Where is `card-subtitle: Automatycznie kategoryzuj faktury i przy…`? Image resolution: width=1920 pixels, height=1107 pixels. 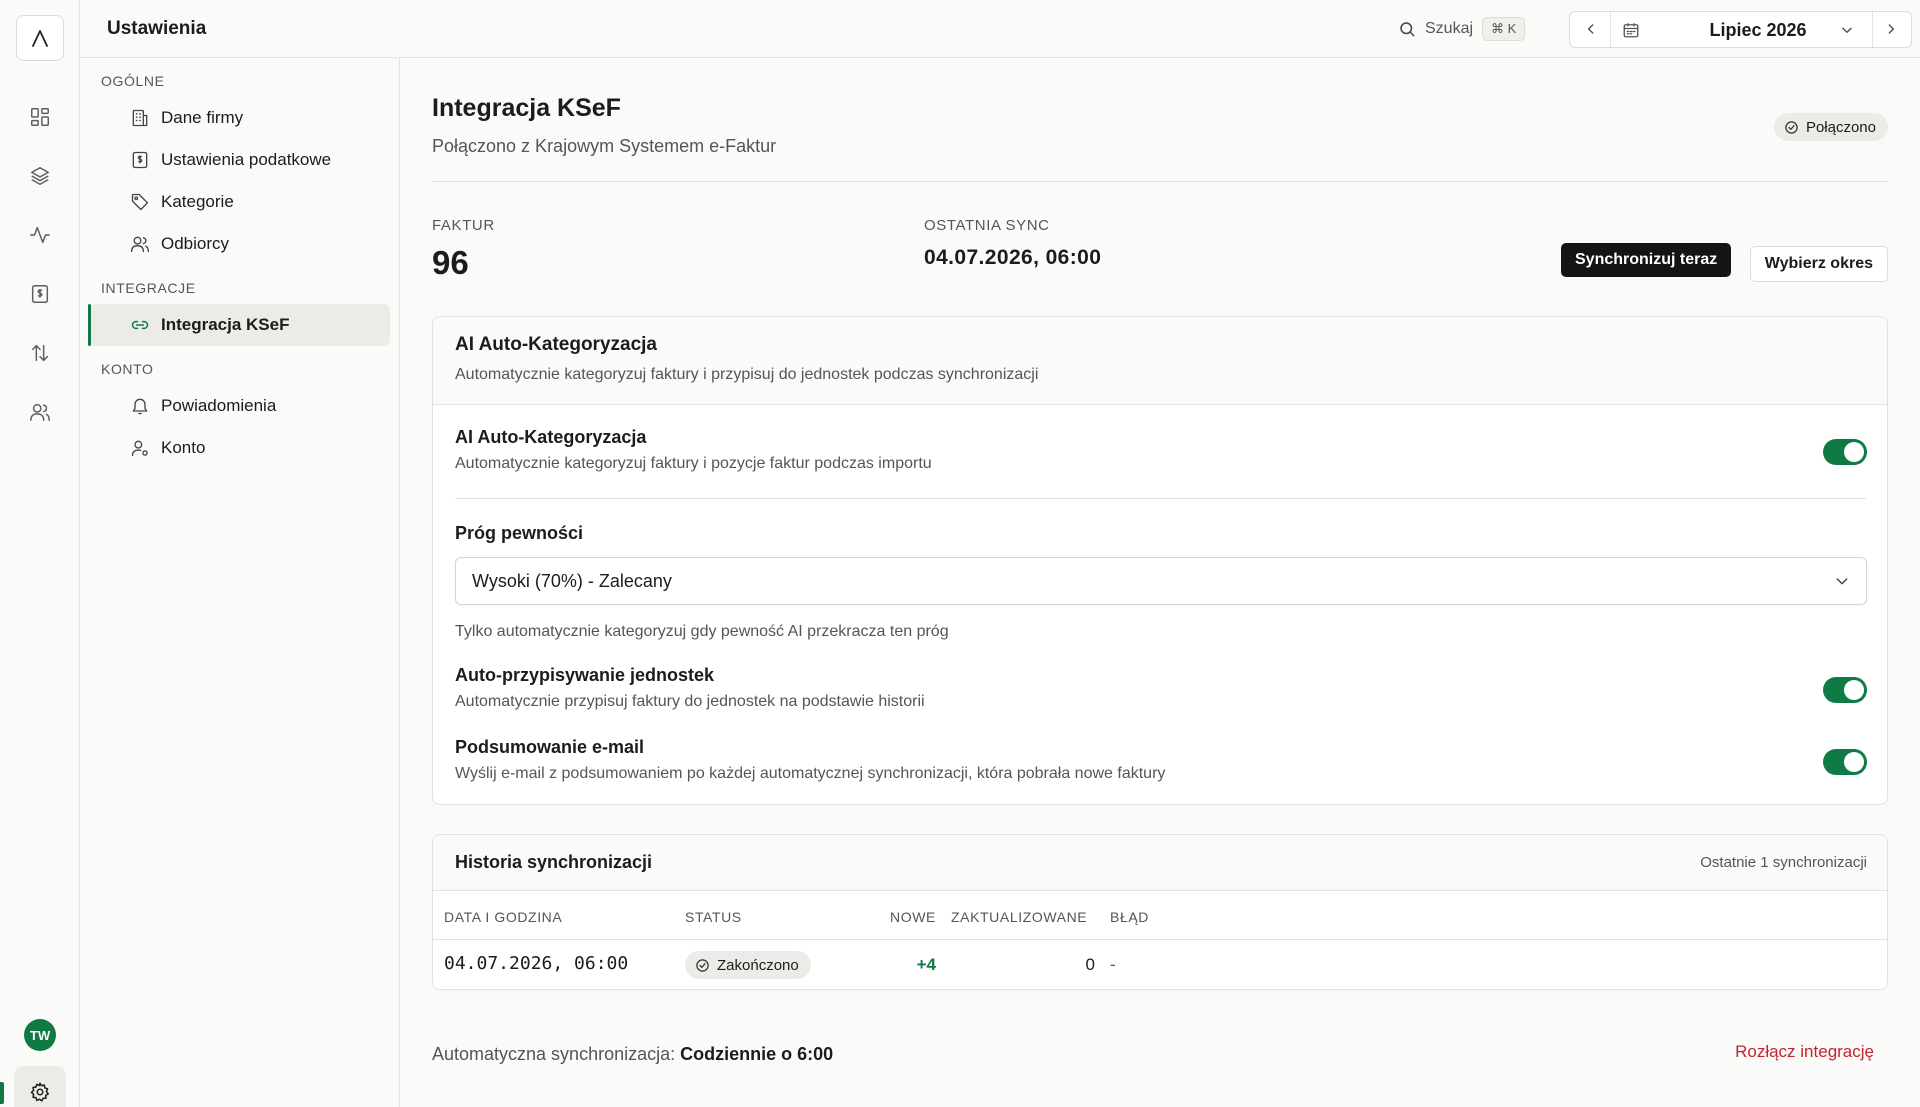
card-subtitle: Automatycznie kategoryzuj faktury i przy… is located at coordinates (747, 374).